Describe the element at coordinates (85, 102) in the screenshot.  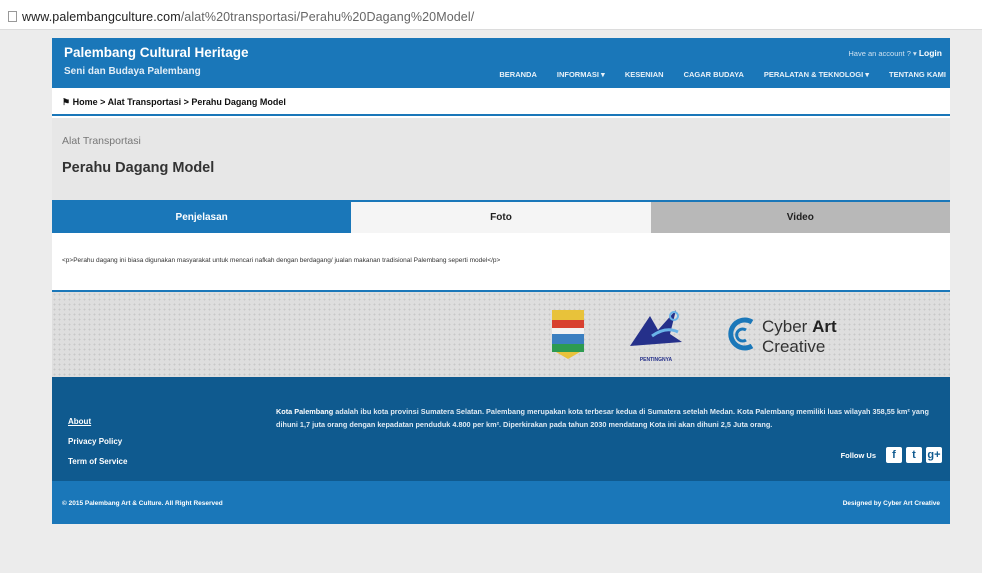
I see `breadcrumb-home: Home` at that location.